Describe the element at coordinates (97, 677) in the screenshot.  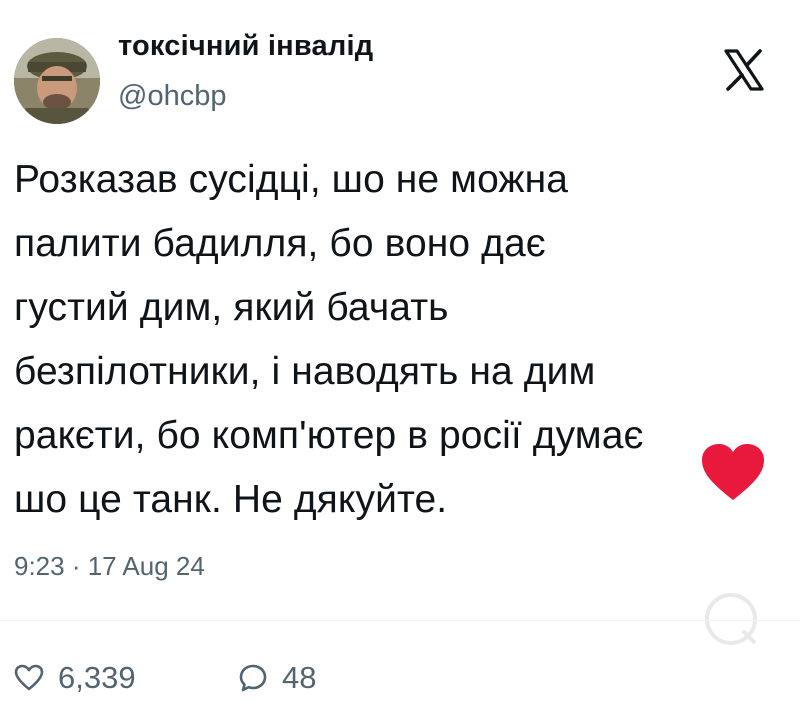
I see `like-count: 6,339` at that location.